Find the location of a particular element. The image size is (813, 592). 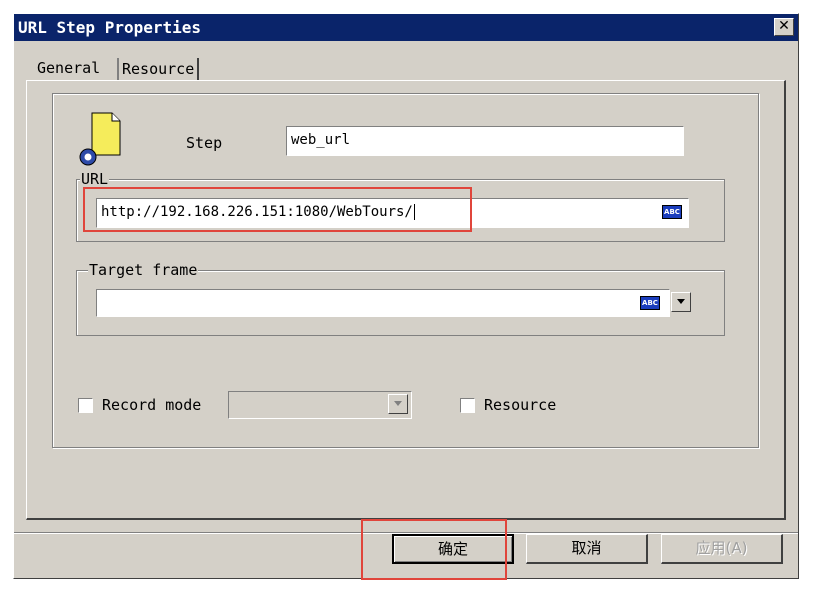

tab-resource: Resource is located at coordinates (158, 69).